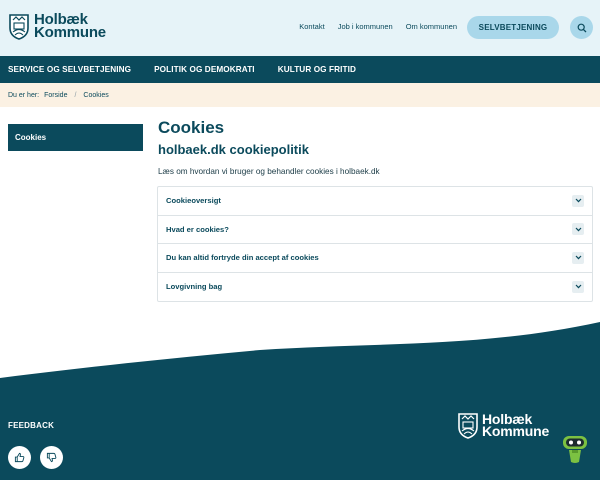 This screenshot has height=480, width=600. I want to click on thumbs-up-button, so click(19, 457).